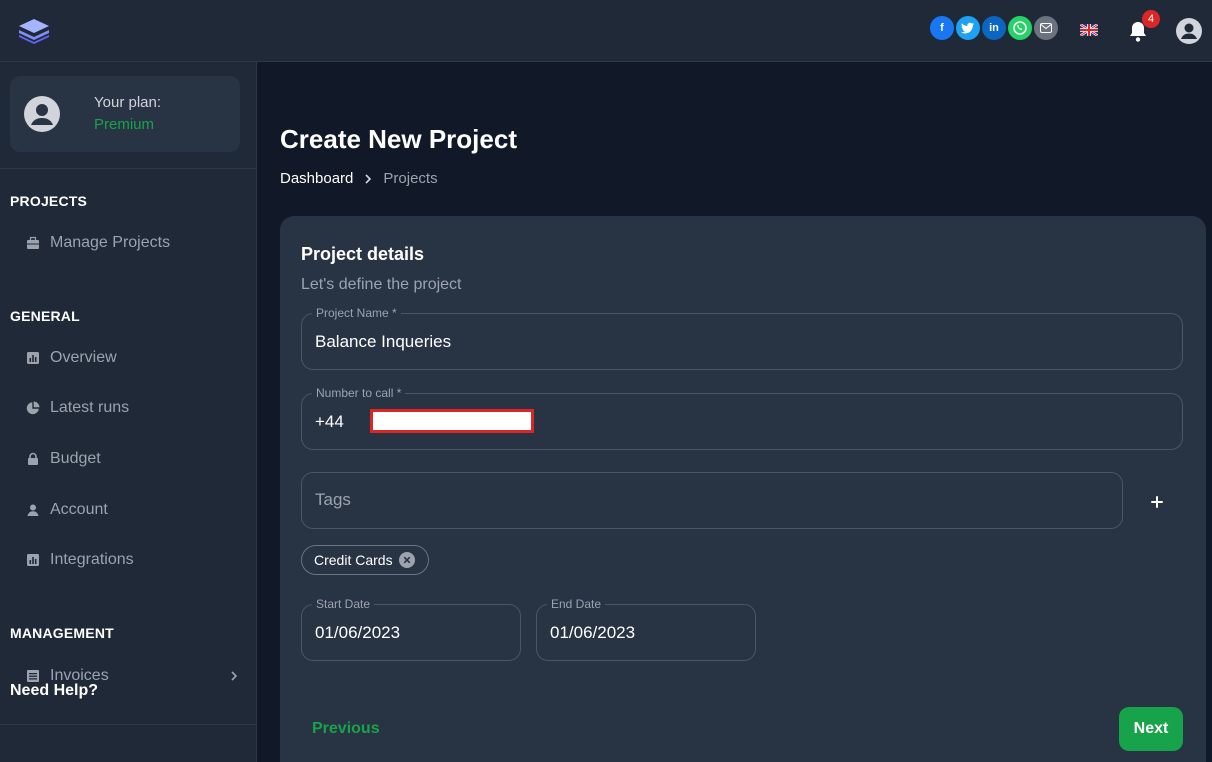  Describe the element at coordinates (34, 31) in the screenshot. I see `logo-icon` at that location.